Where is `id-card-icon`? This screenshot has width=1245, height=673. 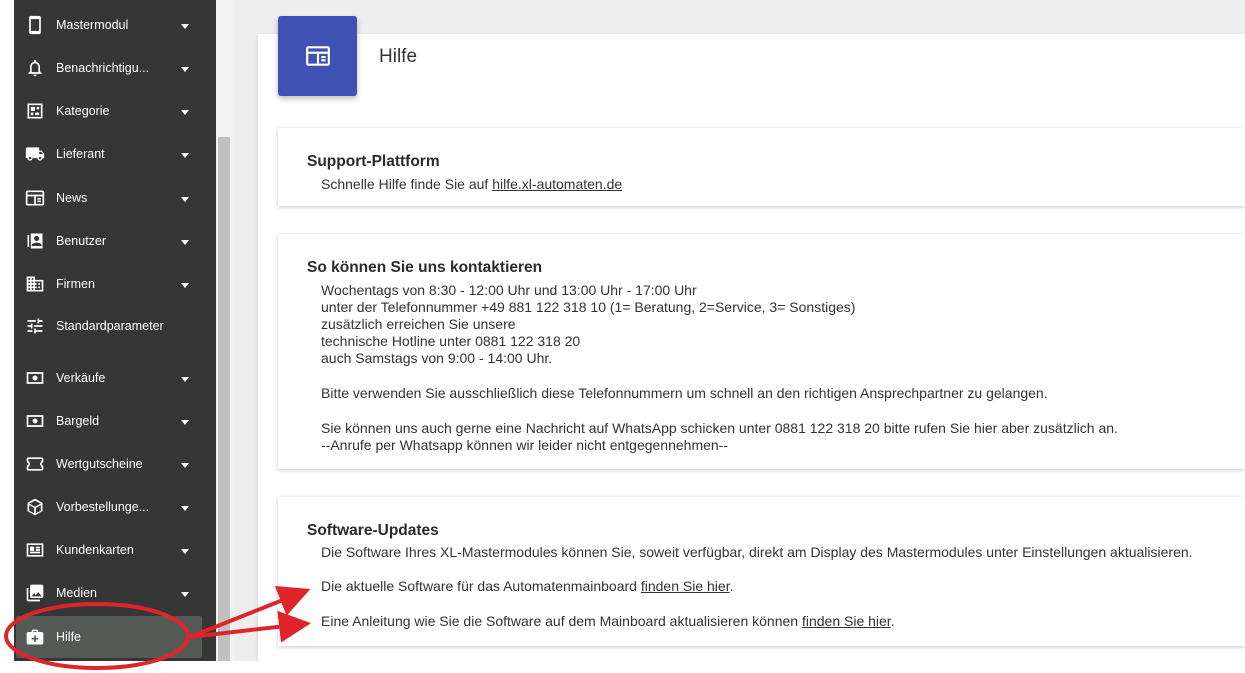 id-card-icon is located at coordinates (35, 550).